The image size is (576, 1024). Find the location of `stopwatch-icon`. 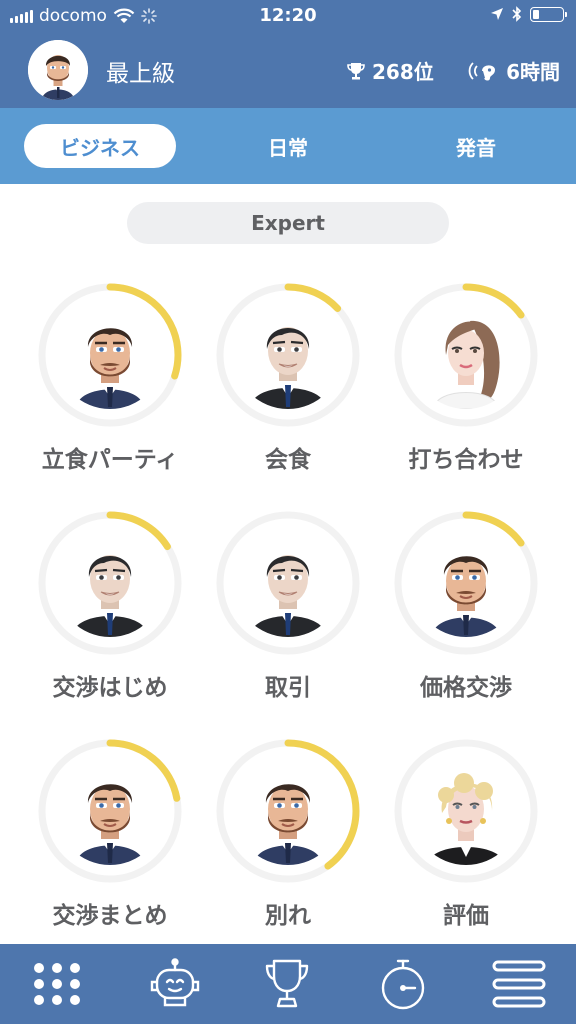

stopwatch-icon is located at coordinates (403, 984).